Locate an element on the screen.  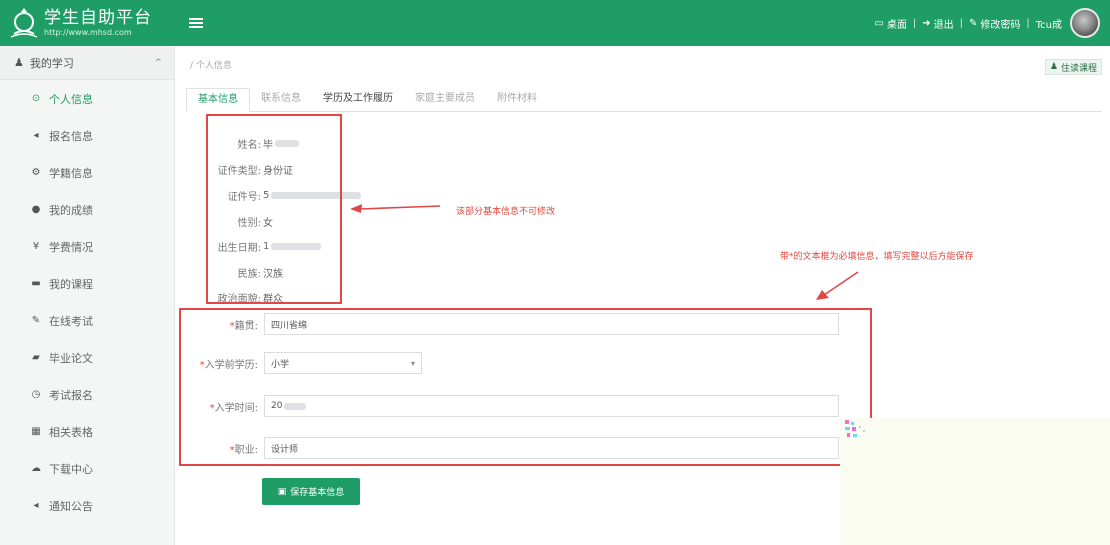
background-tint is located at coordinates (975, 481).